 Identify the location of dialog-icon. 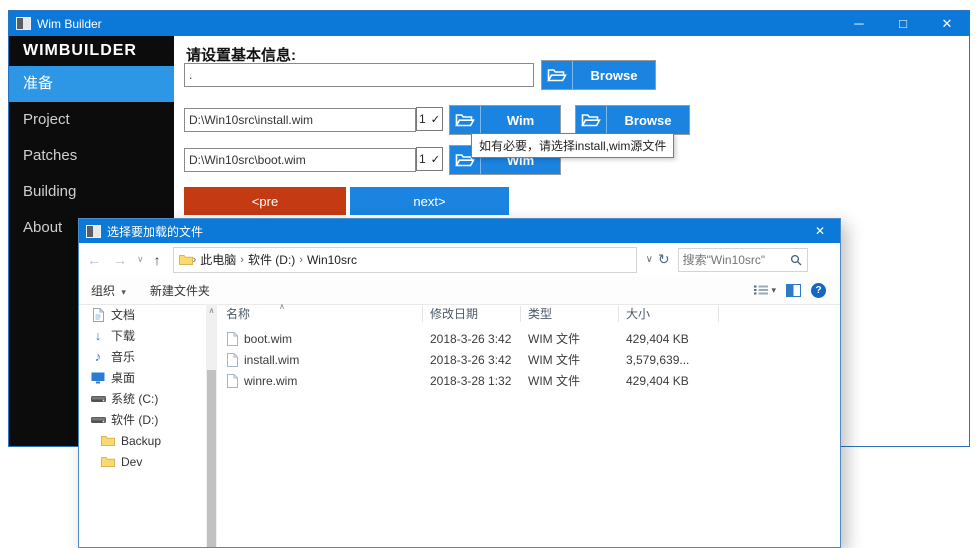
(93, 231).